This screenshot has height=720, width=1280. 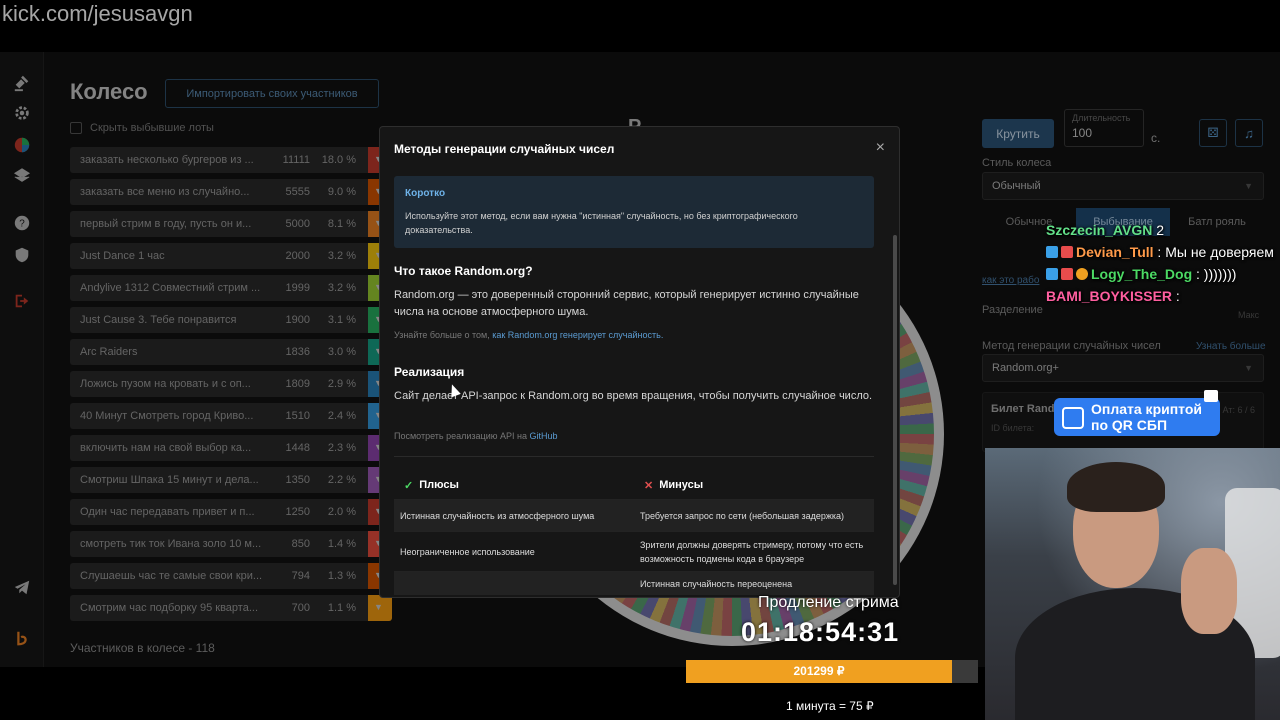 What do you see at coordinates (1115, 252) in the screenshot?
I see `chat-nick: Devian_Tull` at bounding box center [1115, 252].